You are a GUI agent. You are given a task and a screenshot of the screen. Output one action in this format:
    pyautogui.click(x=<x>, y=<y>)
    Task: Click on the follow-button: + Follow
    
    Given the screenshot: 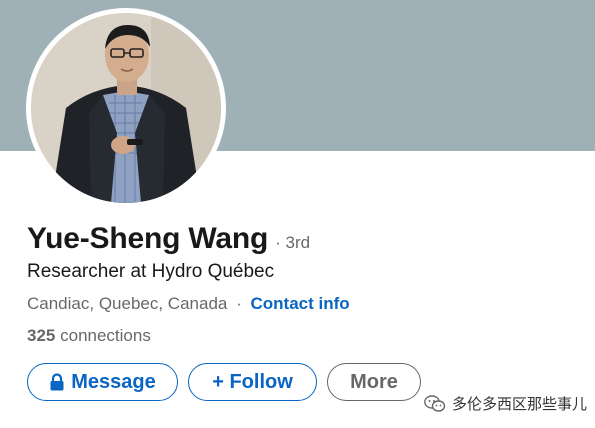 What is the action you would take?
    pyautogui.click(x=252, y=382)
    